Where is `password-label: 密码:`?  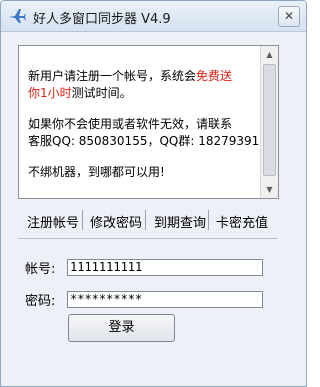 password-label: 密码: is located at coordinates (40, 301).